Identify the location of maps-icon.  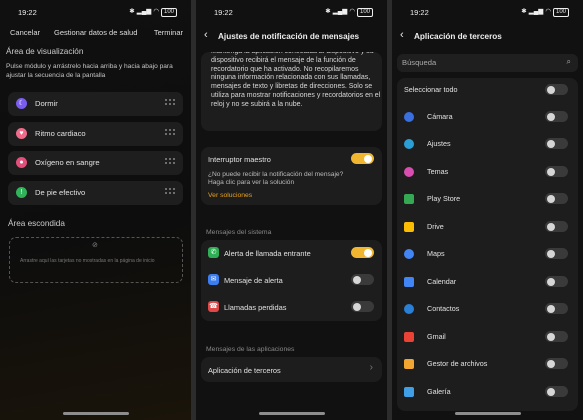
(409, 254).